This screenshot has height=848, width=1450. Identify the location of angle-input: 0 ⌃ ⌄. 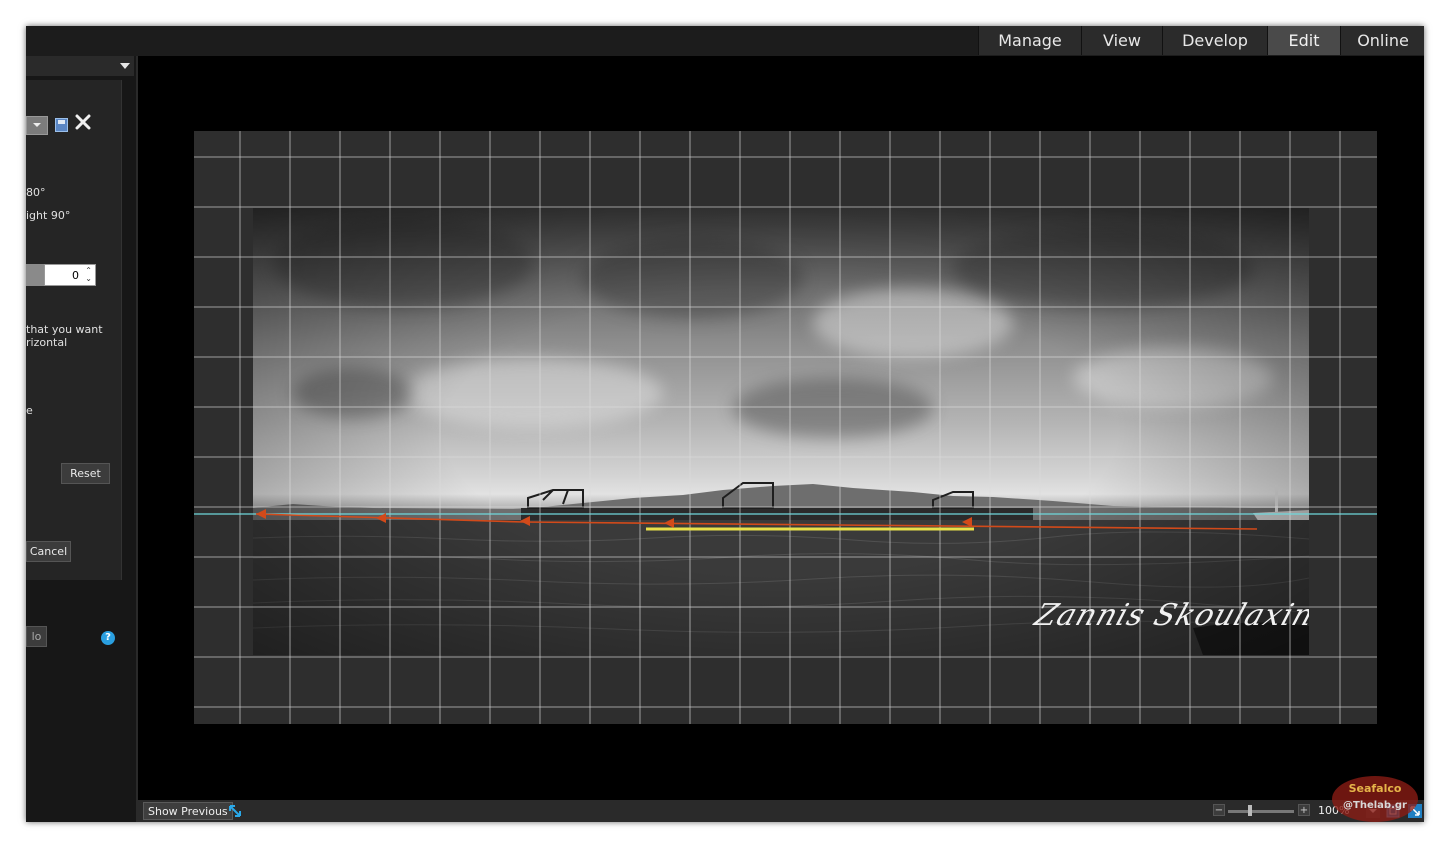
(70, 275).